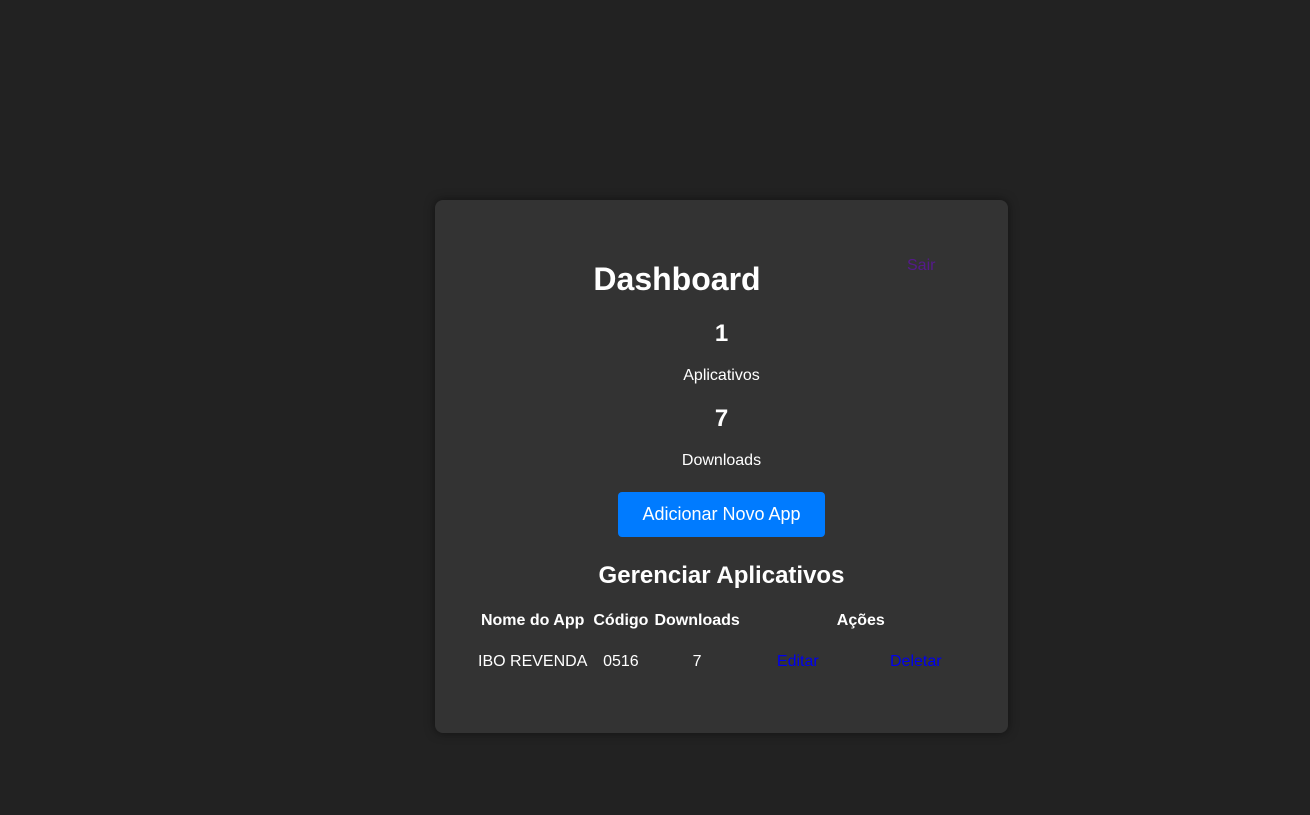  Describe the element at coordinates (697, 620) in the screenshot. I see `header-downloads: Downloads` at that location.